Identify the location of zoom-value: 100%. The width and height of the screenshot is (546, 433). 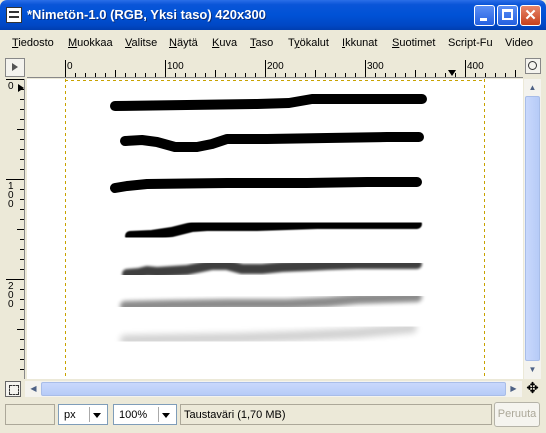
(133, 415).